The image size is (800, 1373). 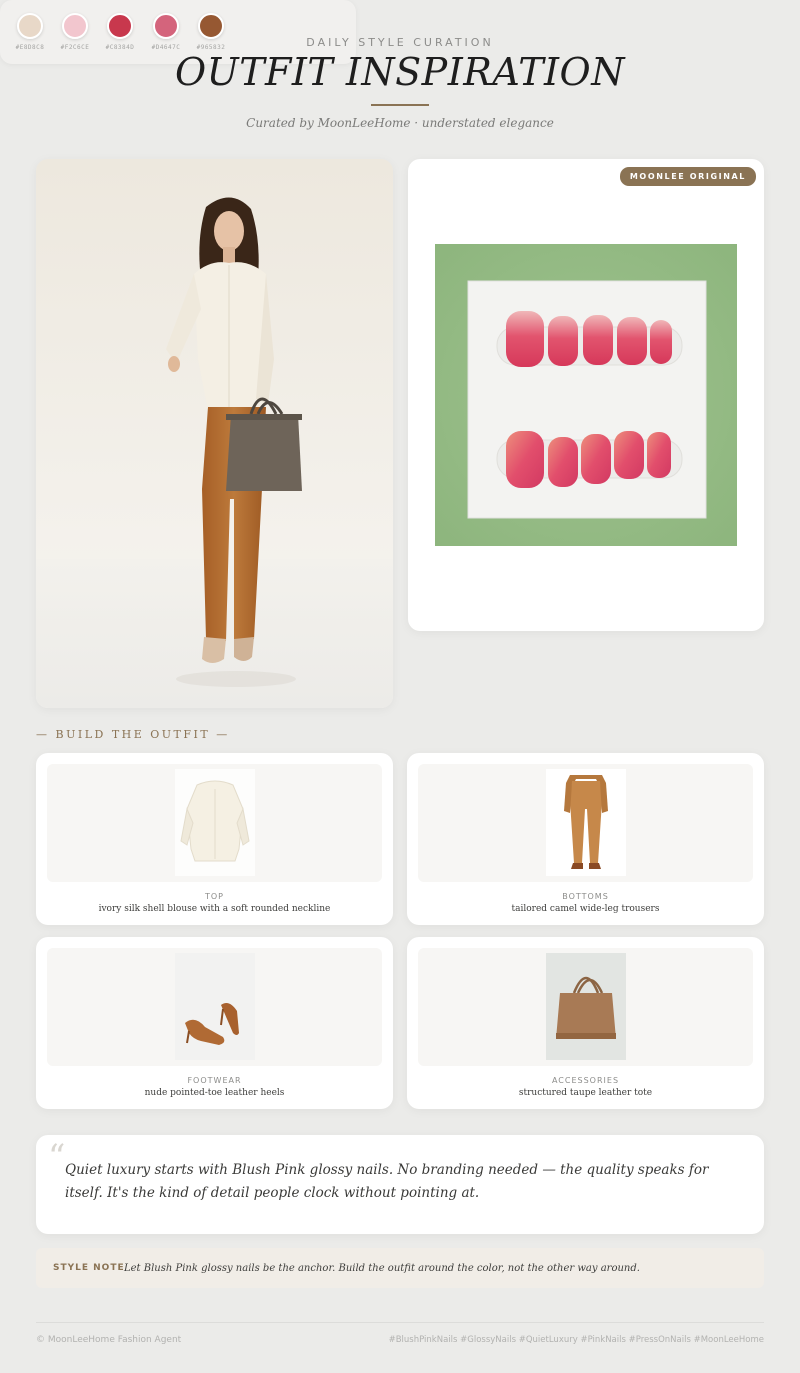 What do you see at coordinates (585, 909) in the screenshot?
I see `outfit-description: tailored camel wide-leg trousers` at bounding box center [585, 909].